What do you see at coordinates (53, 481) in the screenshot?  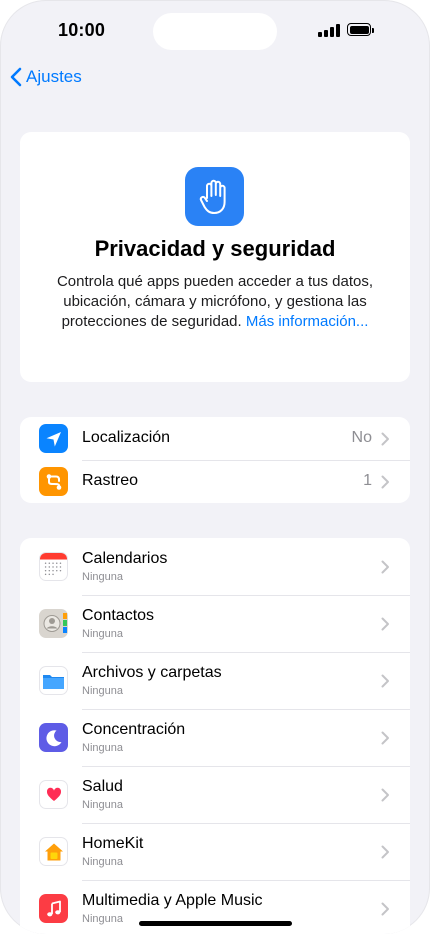 I see `tracking-icon` at bounding box center [53, 481].